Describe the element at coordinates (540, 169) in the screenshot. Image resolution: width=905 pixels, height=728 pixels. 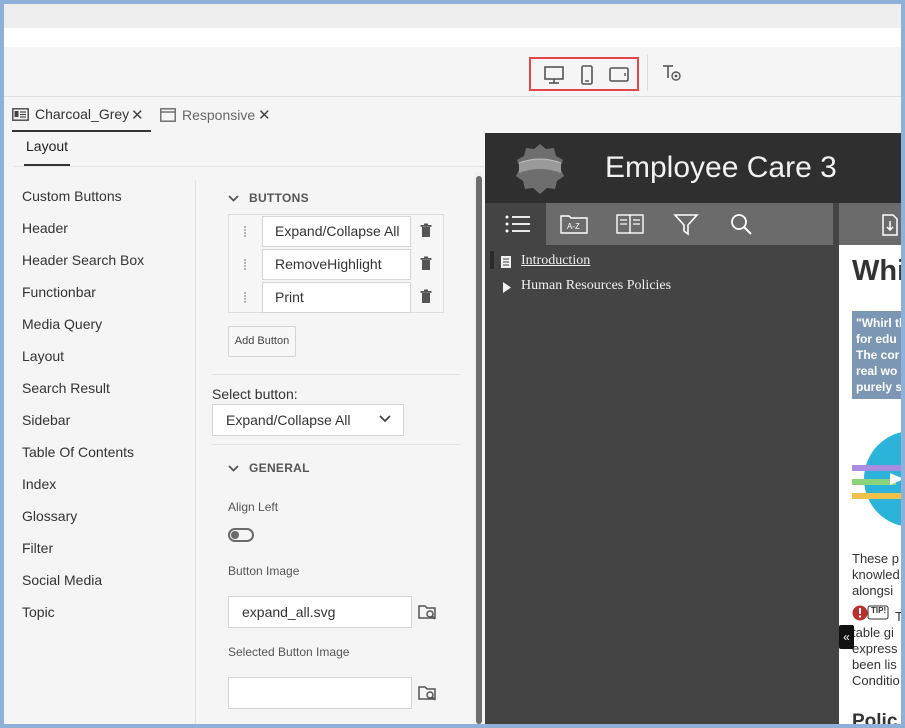
I see `logo-icon` at that location.